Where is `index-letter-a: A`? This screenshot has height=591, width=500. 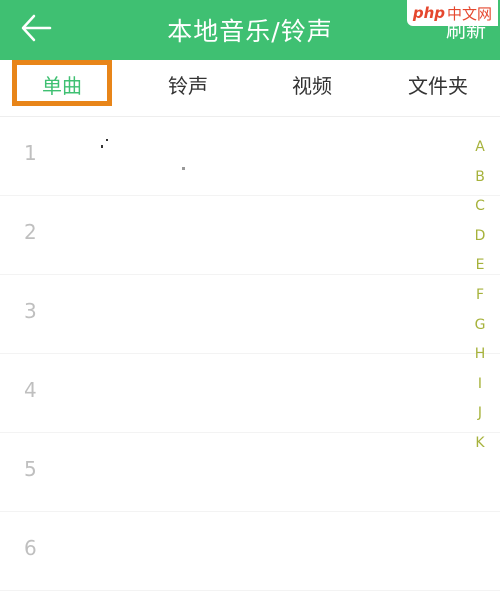
index-letter-a: A is located at coordinates (480, 148).